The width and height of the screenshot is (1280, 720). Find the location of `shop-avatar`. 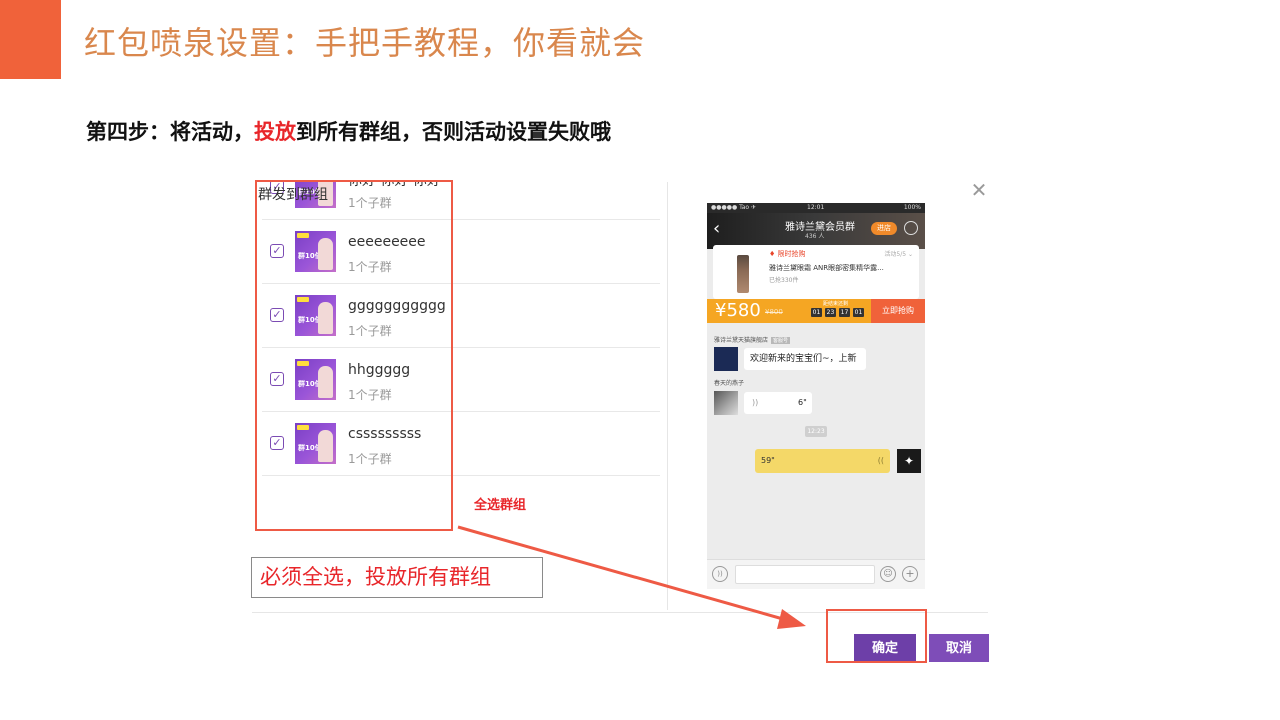

shop-avatar is located at coordinates (726, 359).